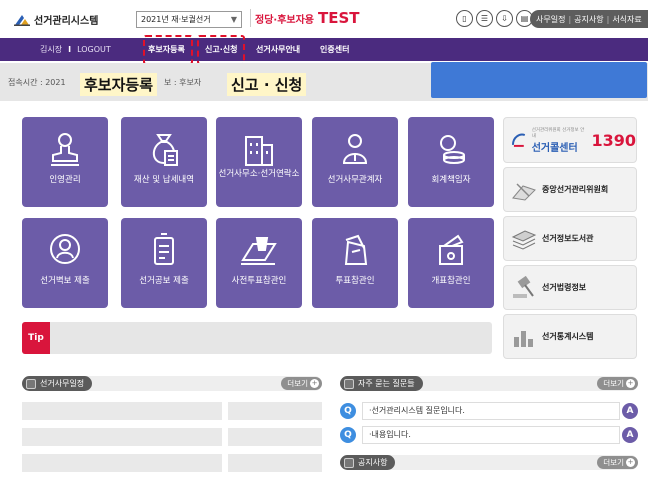 The width and height of the screenshot is (648, 484). Describe the element at coordinates (575, 189) in the screenshot. I see `panel-label: 중앙선거관리위원회` at that location.